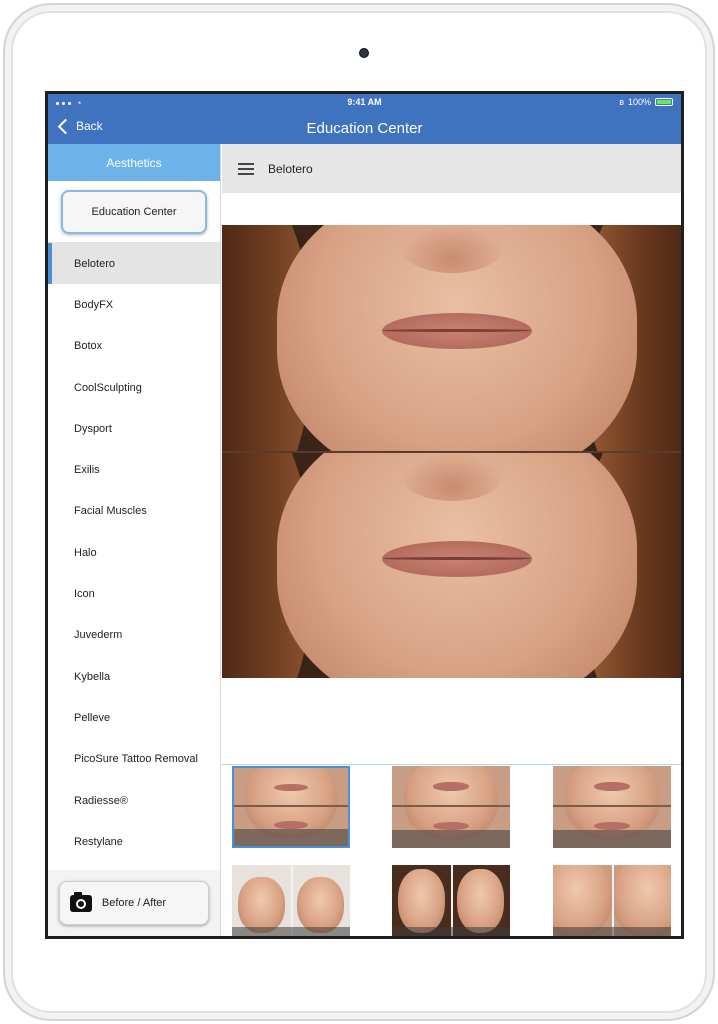 This screenshot has width=718, height=1024. Describe the element at coordinates (451, 850) in the screenshot. I see `thumbnail-grid` at that location.